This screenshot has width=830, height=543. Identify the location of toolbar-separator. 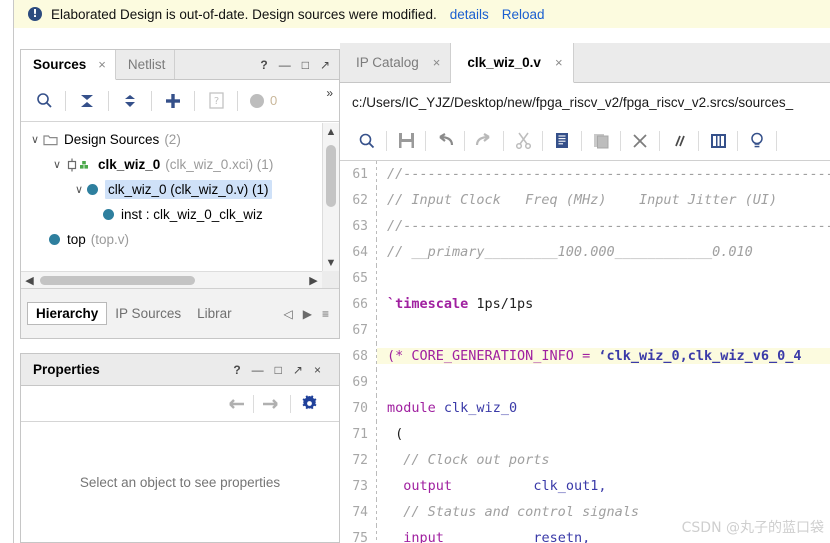
(237, 100).